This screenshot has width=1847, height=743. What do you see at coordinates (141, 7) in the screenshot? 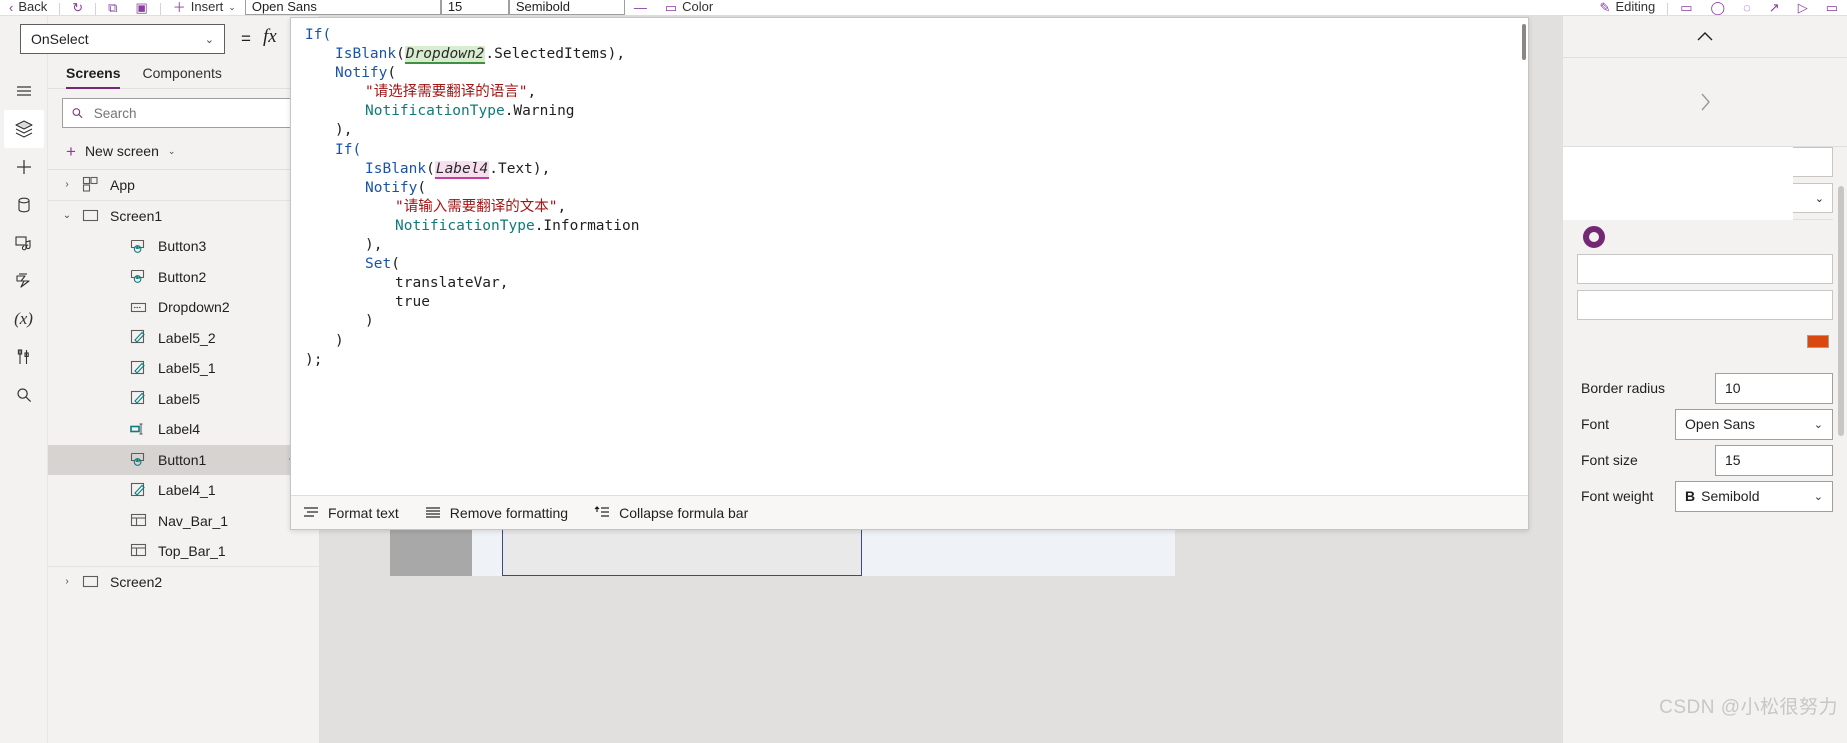
I see `paste-button: ▣` at bounding box center [141, 7].